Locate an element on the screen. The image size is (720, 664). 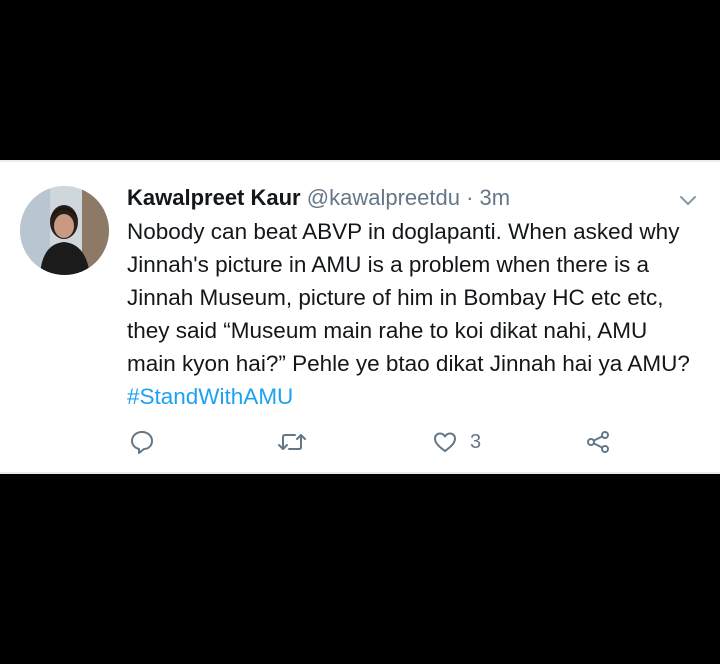
retweet-button is located at coordinates (292, 442).